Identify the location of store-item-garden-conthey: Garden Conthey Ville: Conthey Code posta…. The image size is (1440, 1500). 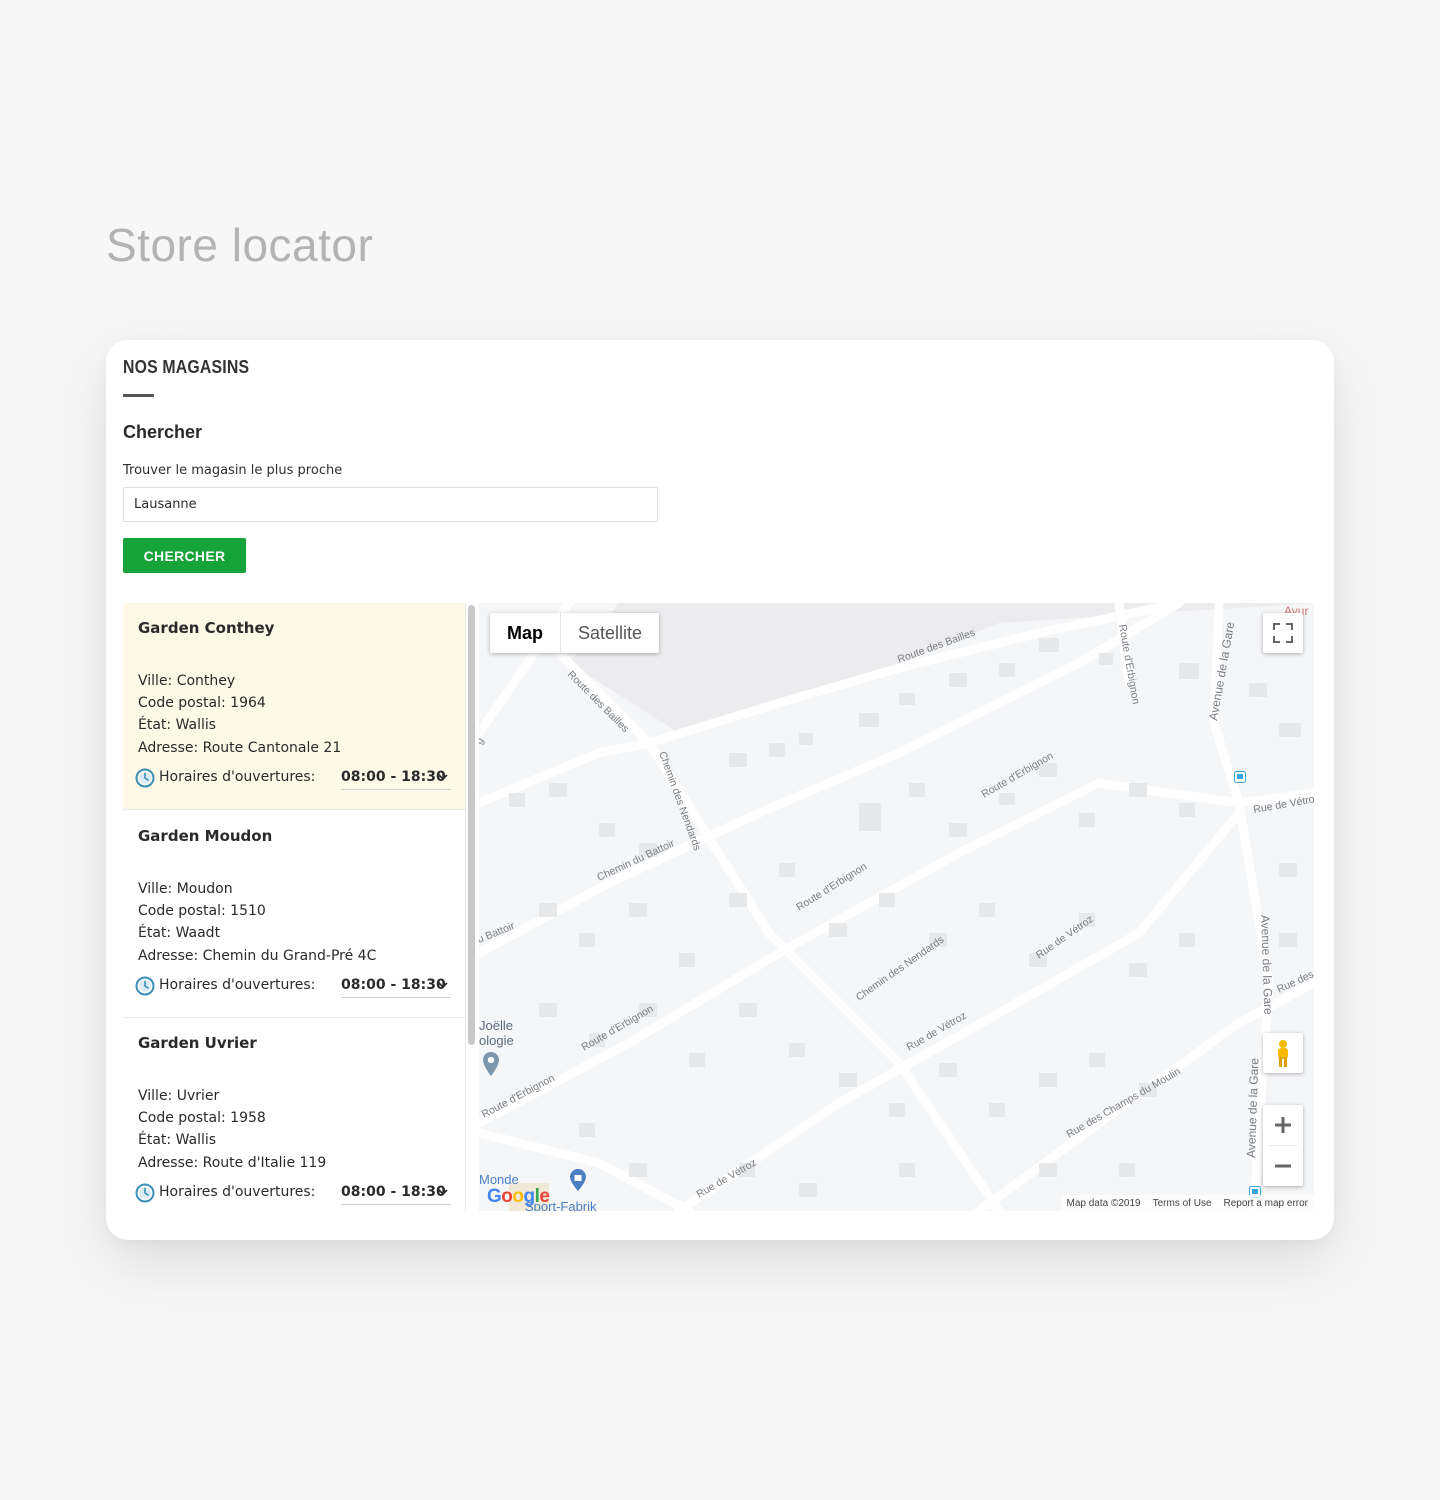
(294, 706).